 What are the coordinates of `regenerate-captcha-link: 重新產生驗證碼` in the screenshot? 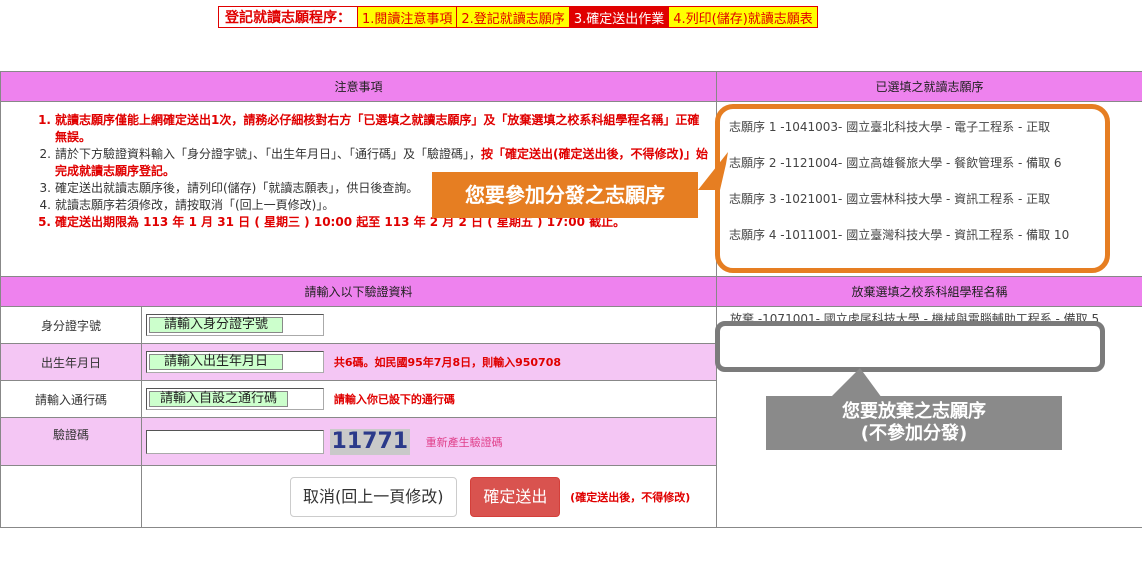 It's located at (464, 442).